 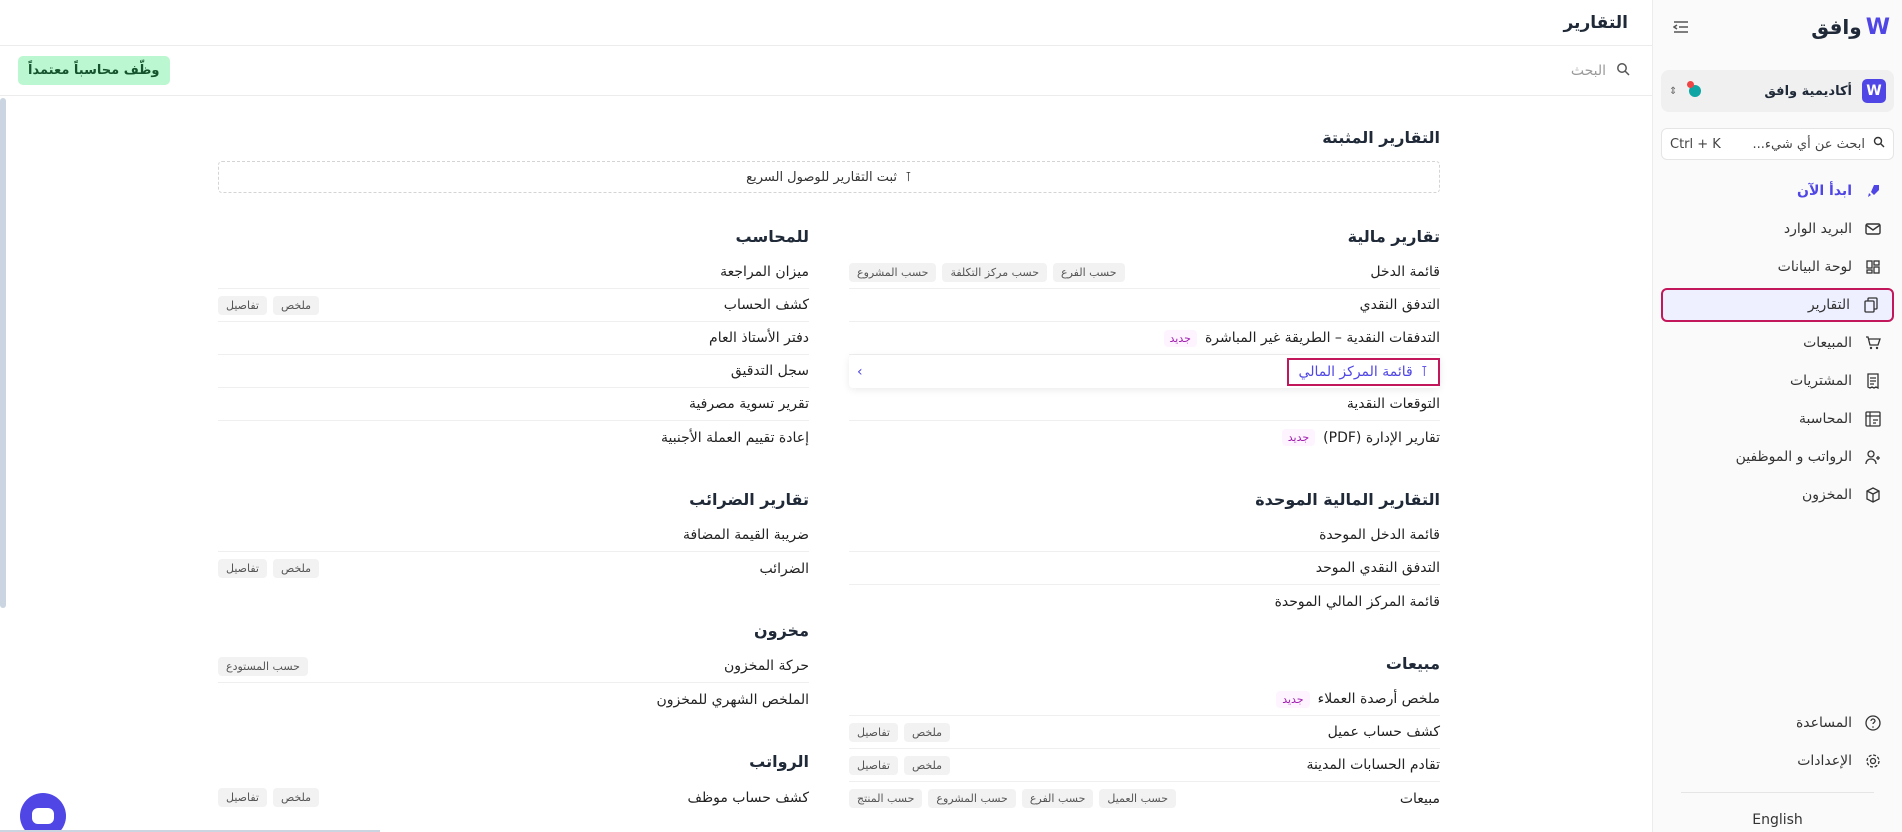 I want to click on sidebar-item-label: ابدأ الآن, so click(x=1824, y=191).